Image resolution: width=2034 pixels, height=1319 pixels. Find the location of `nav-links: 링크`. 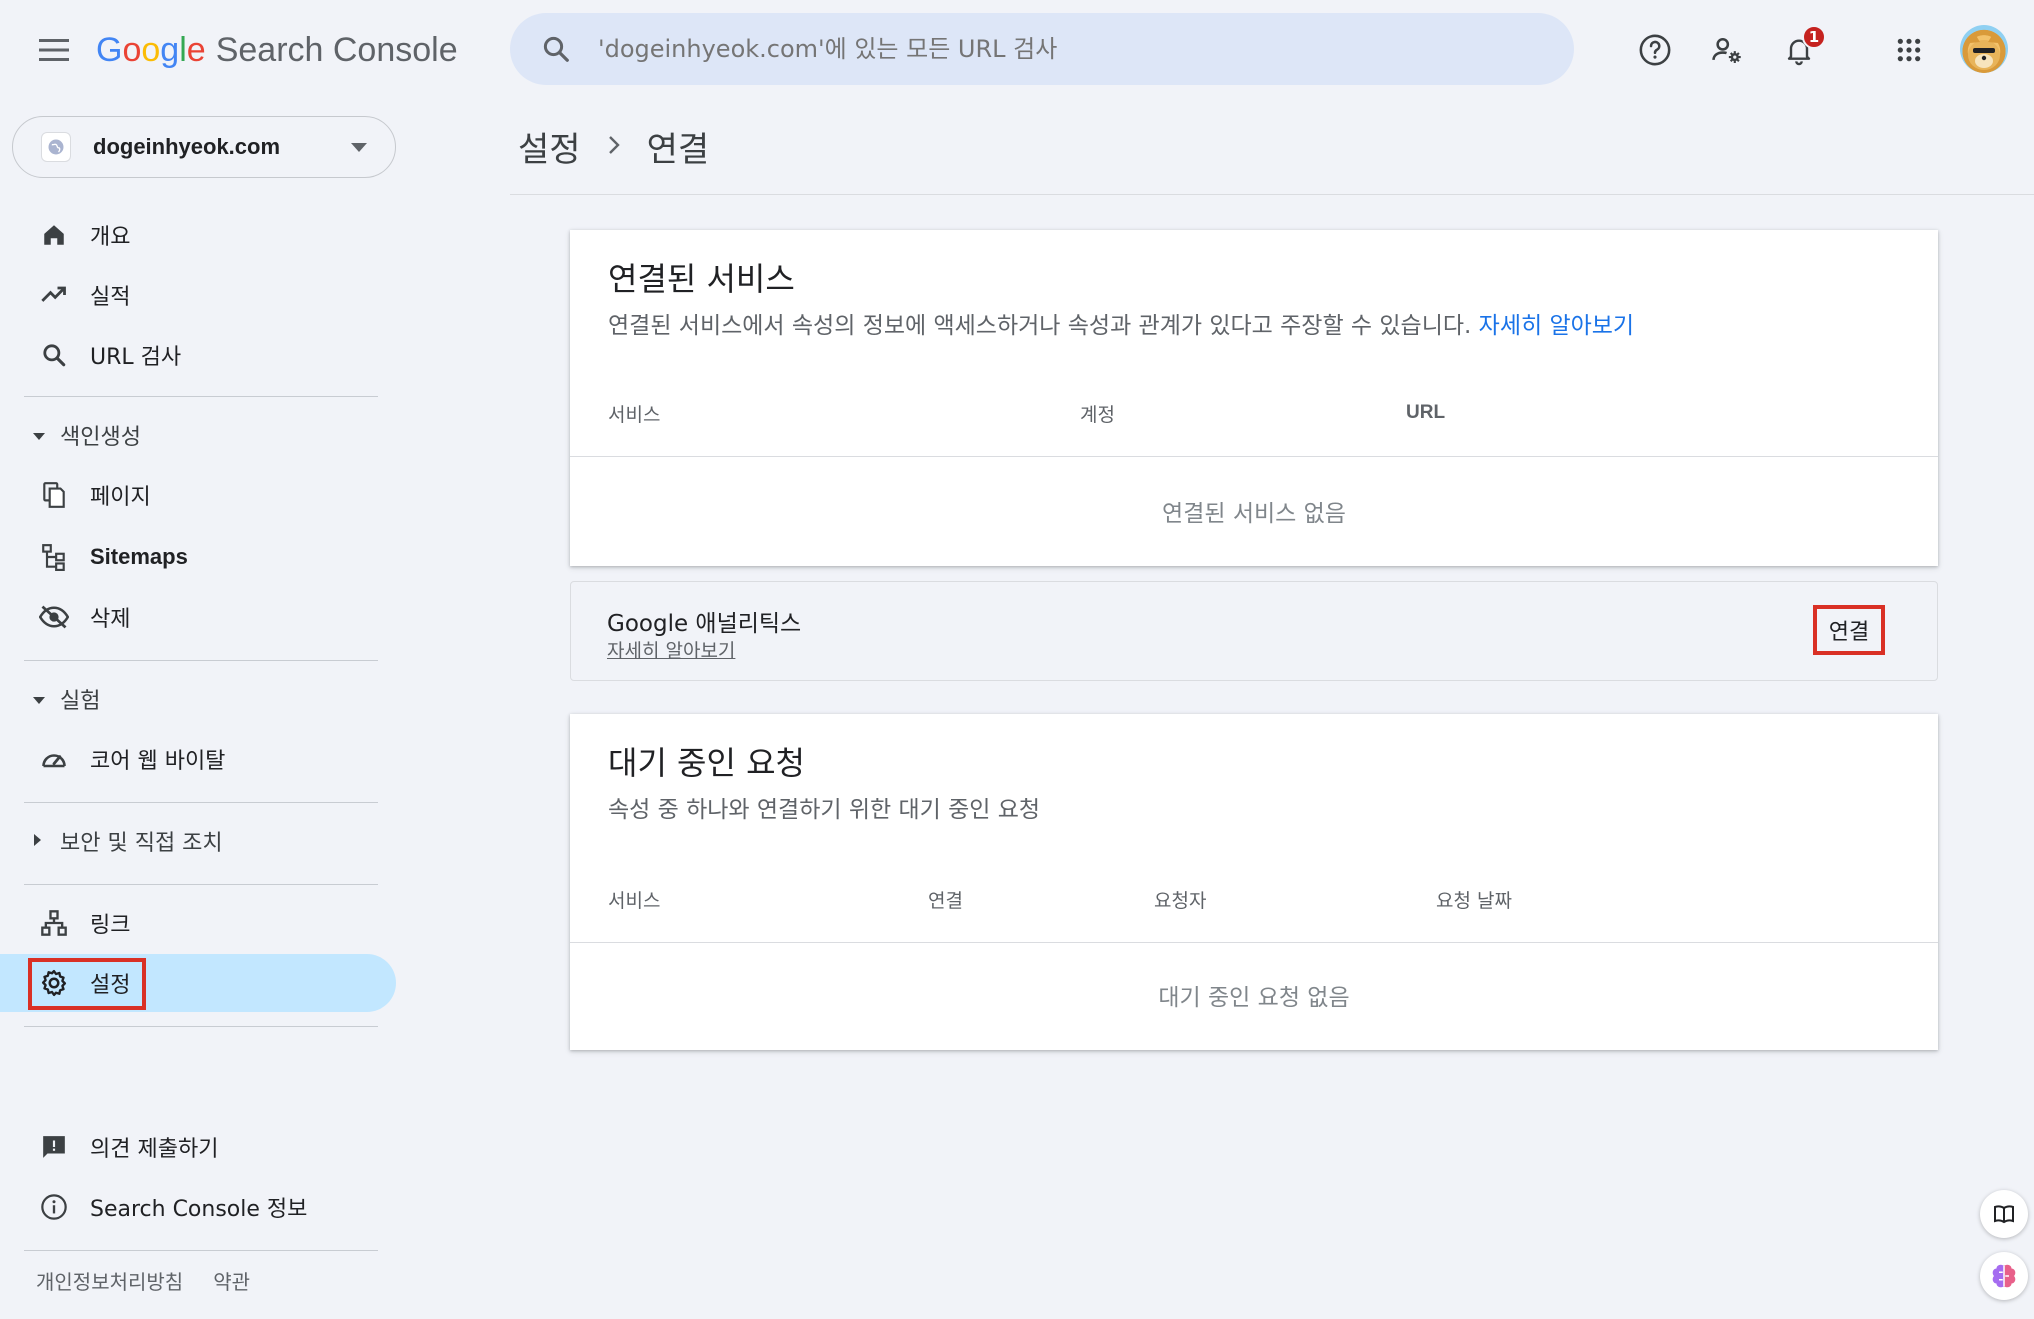

nav-links: 링크 is located at coordinates (198, 923).